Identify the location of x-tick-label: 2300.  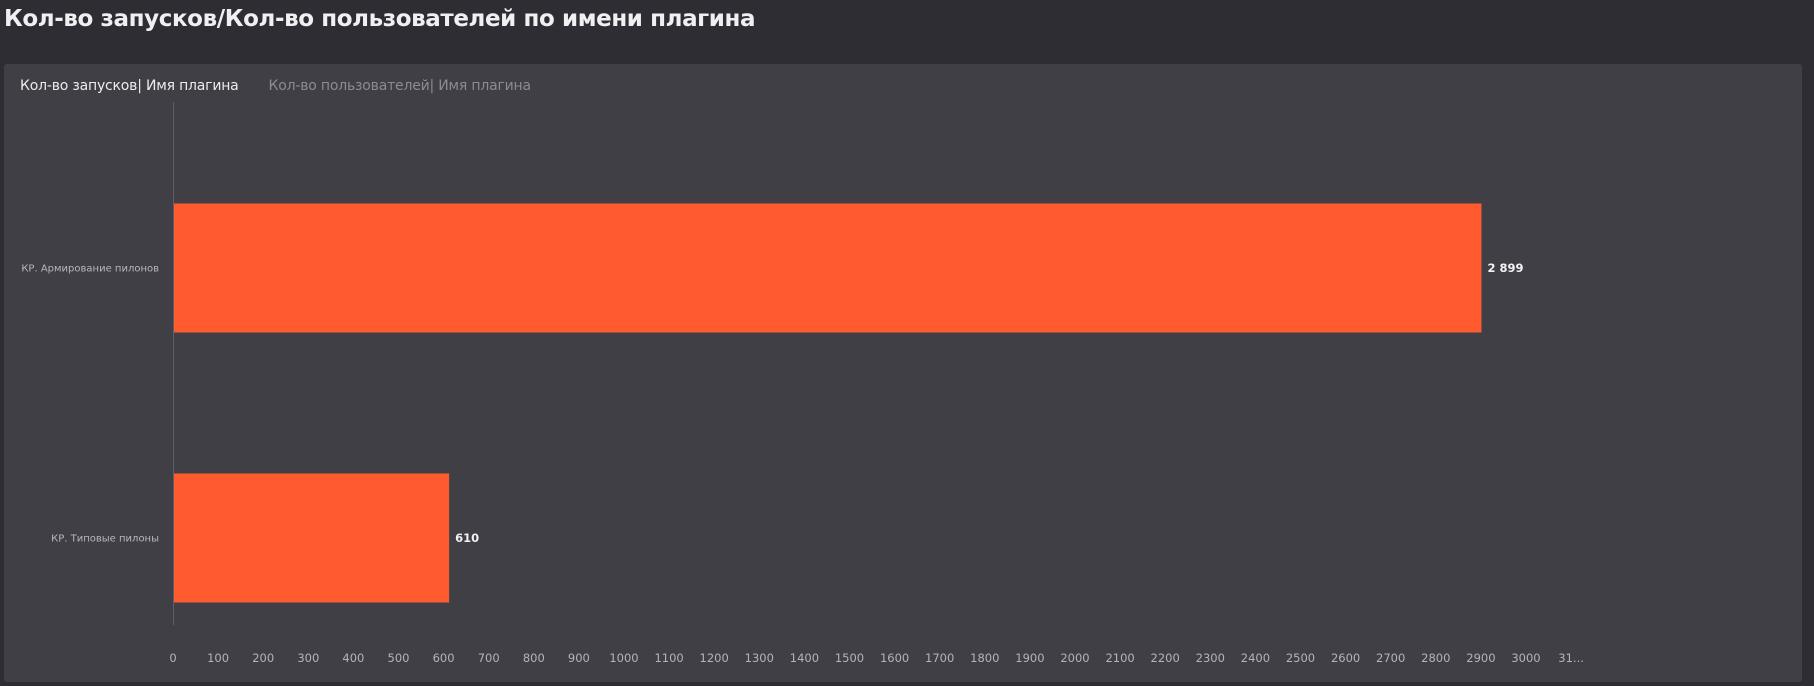
(1210, 658).